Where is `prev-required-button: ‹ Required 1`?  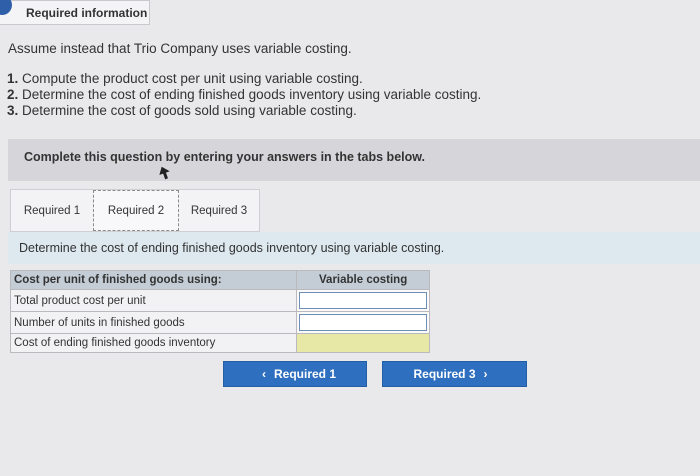 prev-required-button: ‹ Required 1 is located at coordinates (295, 374).